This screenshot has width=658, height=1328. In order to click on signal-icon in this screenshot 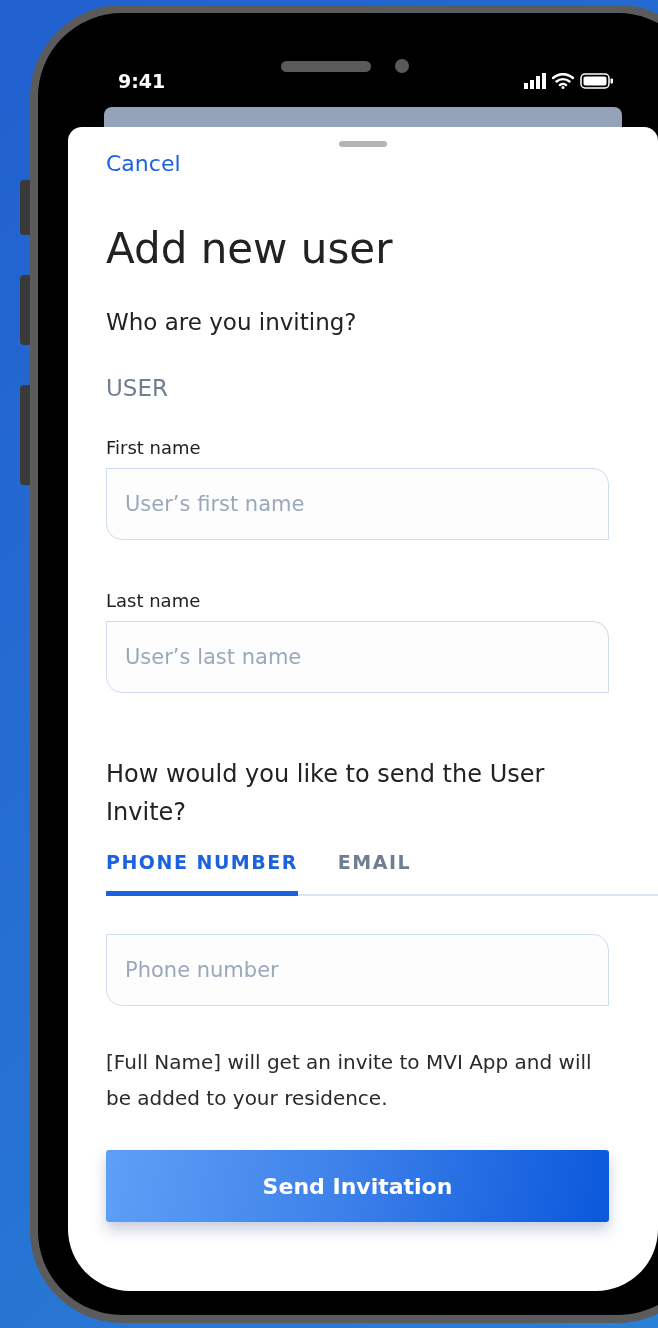, I will do `click(535, 81)`.